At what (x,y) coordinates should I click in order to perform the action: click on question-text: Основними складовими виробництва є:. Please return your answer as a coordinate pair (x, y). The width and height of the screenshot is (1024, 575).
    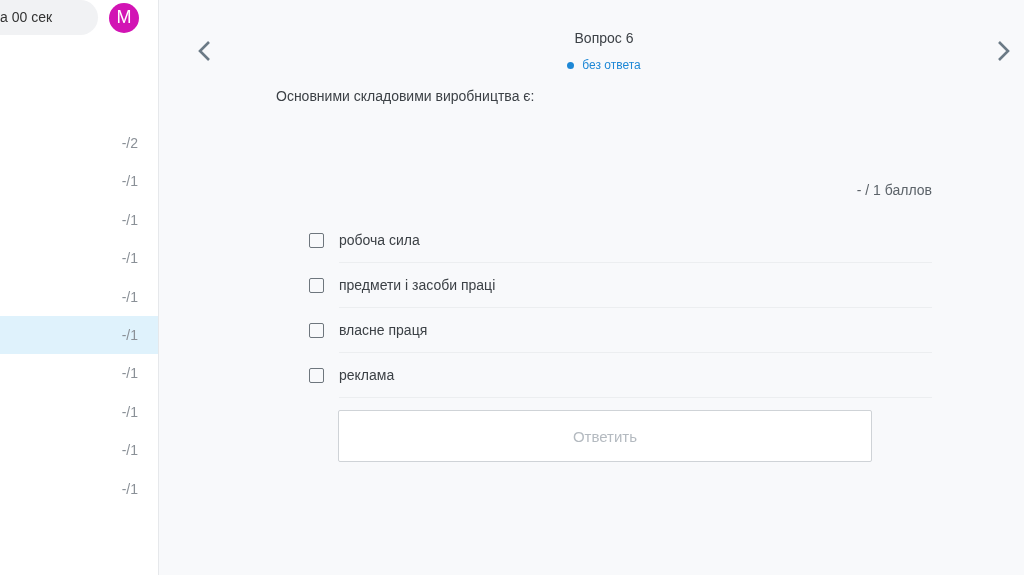
    Looking at the image, I should click on (406, 96).